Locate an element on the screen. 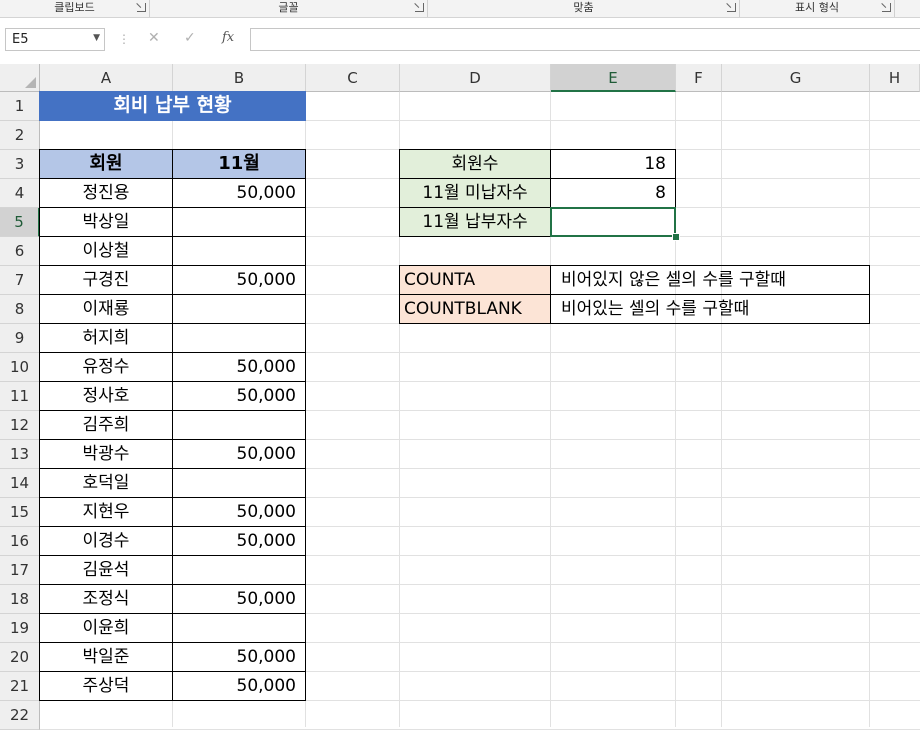 The height and width of the screenshot is (730, 920). row-header-19: 19 is located at coordinates (20, 628).